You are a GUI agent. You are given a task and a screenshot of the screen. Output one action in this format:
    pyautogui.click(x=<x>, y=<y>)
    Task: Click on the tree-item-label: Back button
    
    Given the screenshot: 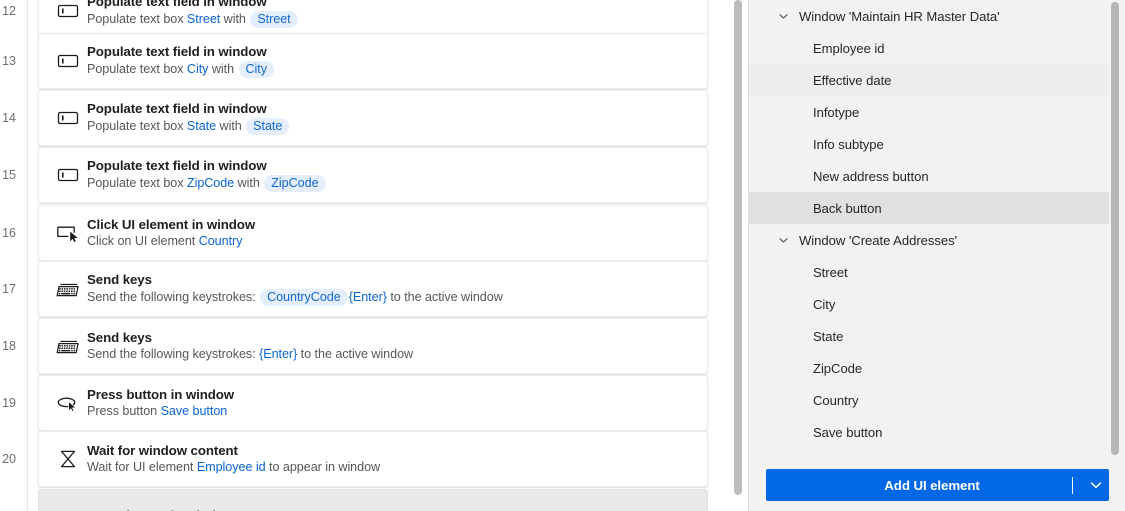 What is the action you would take?
    pyautogui.click(x=847, y=208)
    